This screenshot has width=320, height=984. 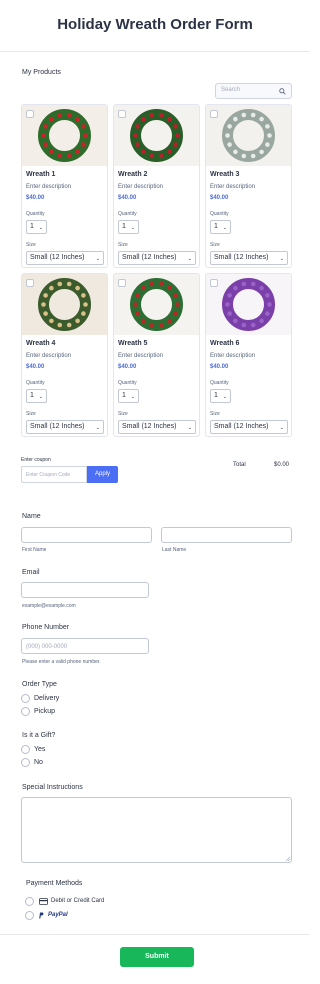 I want to click on card-label: Debit or Credit Card, so click(x=78, y=901).